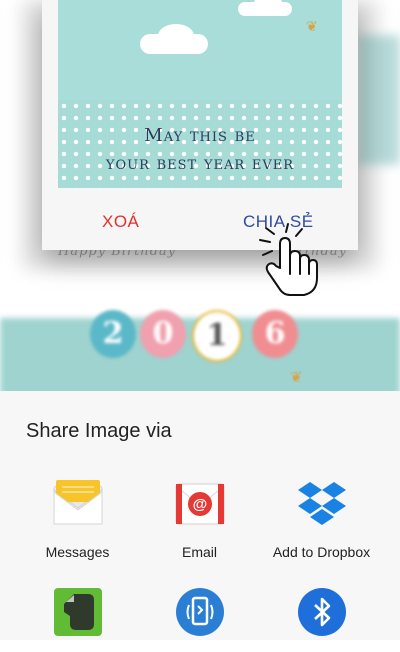  Describe the element at coordinates (199, 552) in the screenshot. I see `share-option-label: Email` at that location.